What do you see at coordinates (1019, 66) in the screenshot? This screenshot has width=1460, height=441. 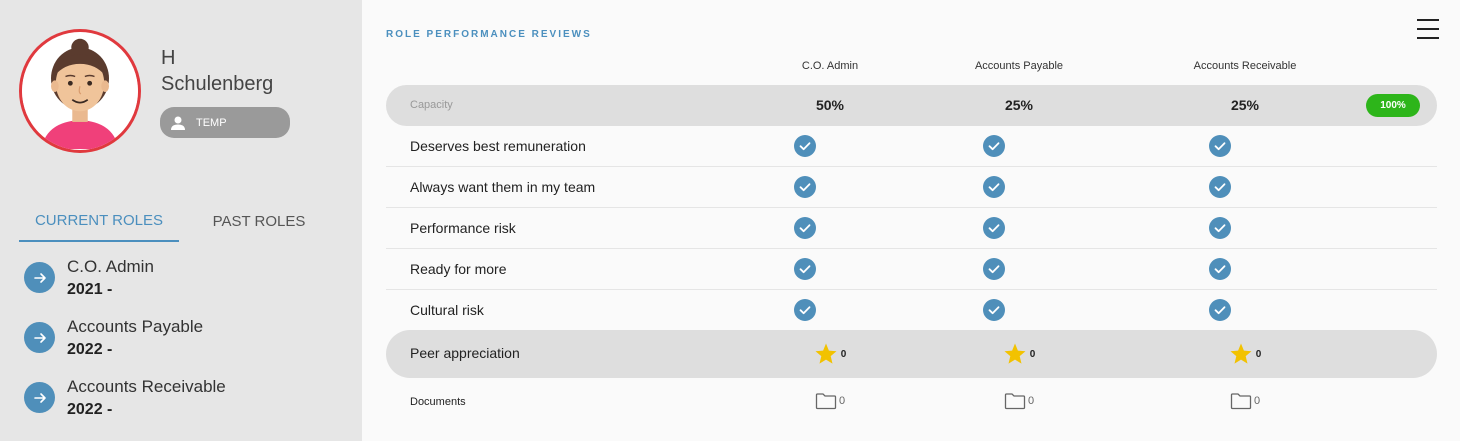 I see `column-header-accounts-payable: Accounts Payable` at bounding box center [1019, 66].